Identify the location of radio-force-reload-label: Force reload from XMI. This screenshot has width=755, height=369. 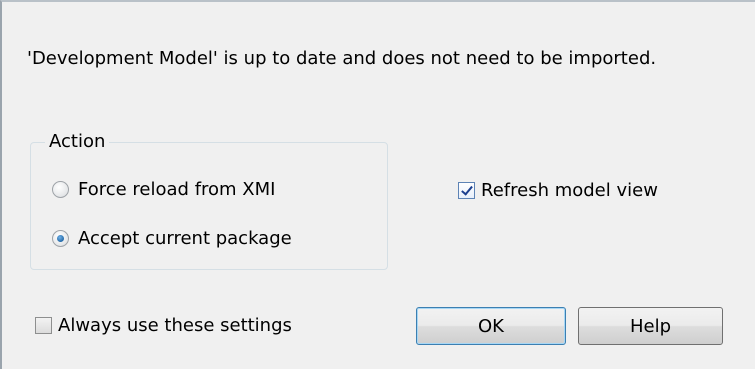
(177, 189).